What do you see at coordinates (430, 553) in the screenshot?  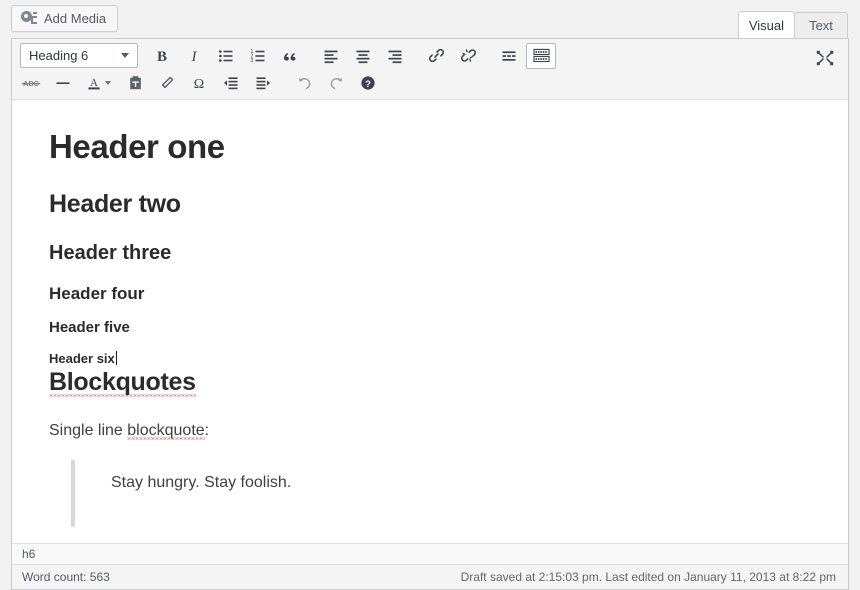 I see `element-path-bar: h6` at bounding box center [430, 553].